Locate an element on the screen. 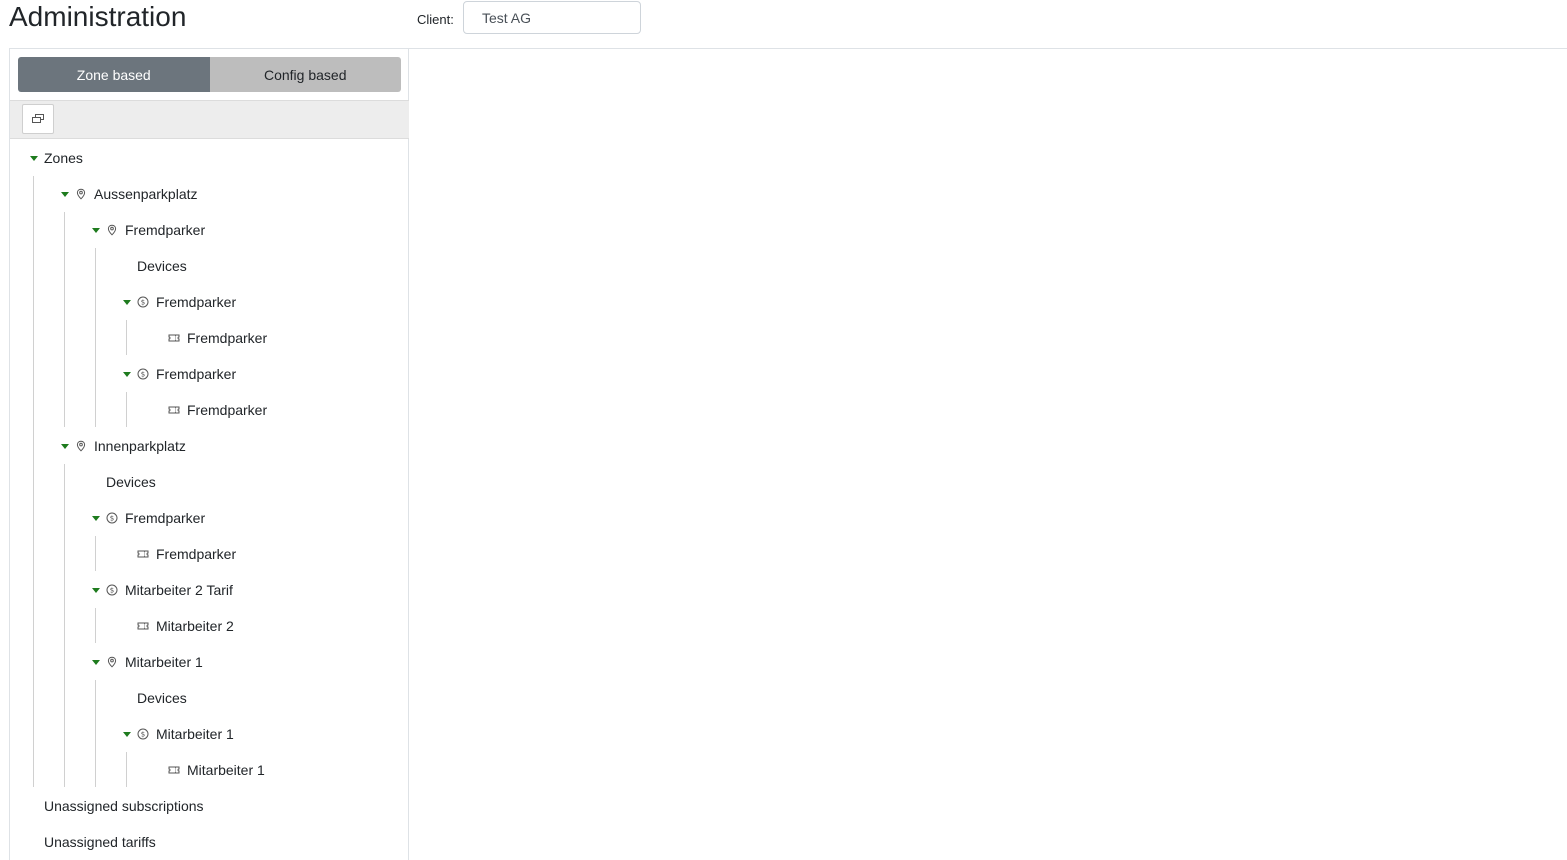  tree-node-zone: Mitarbeiter 1 is located at coordinates (147, 662).